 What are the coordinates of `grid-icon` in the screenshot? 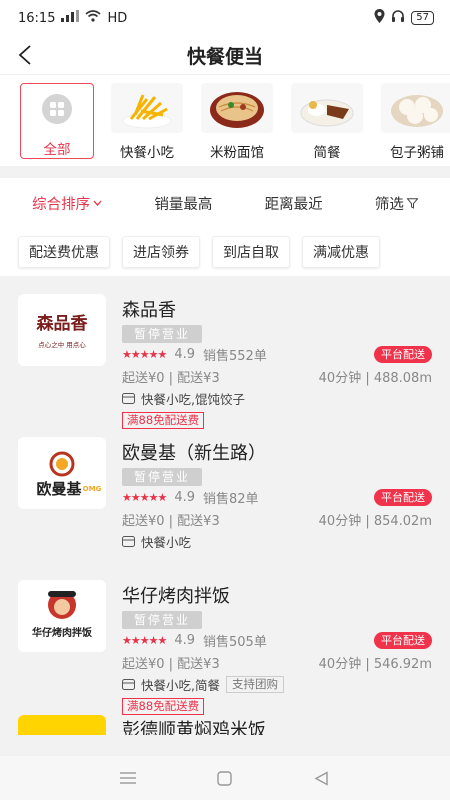 It's located at (57, 109).